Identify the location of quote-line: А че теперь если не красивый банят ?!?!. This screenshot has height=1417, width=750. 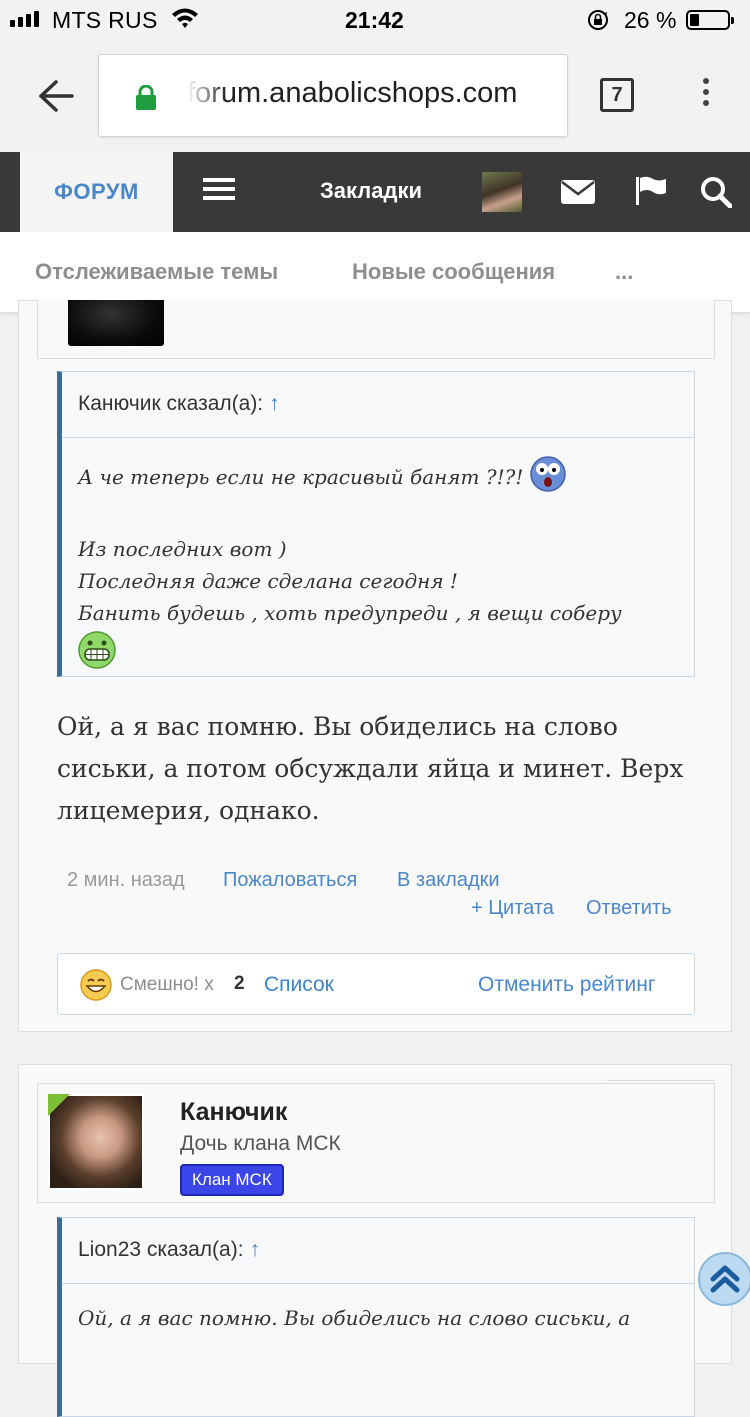
(301, 477).